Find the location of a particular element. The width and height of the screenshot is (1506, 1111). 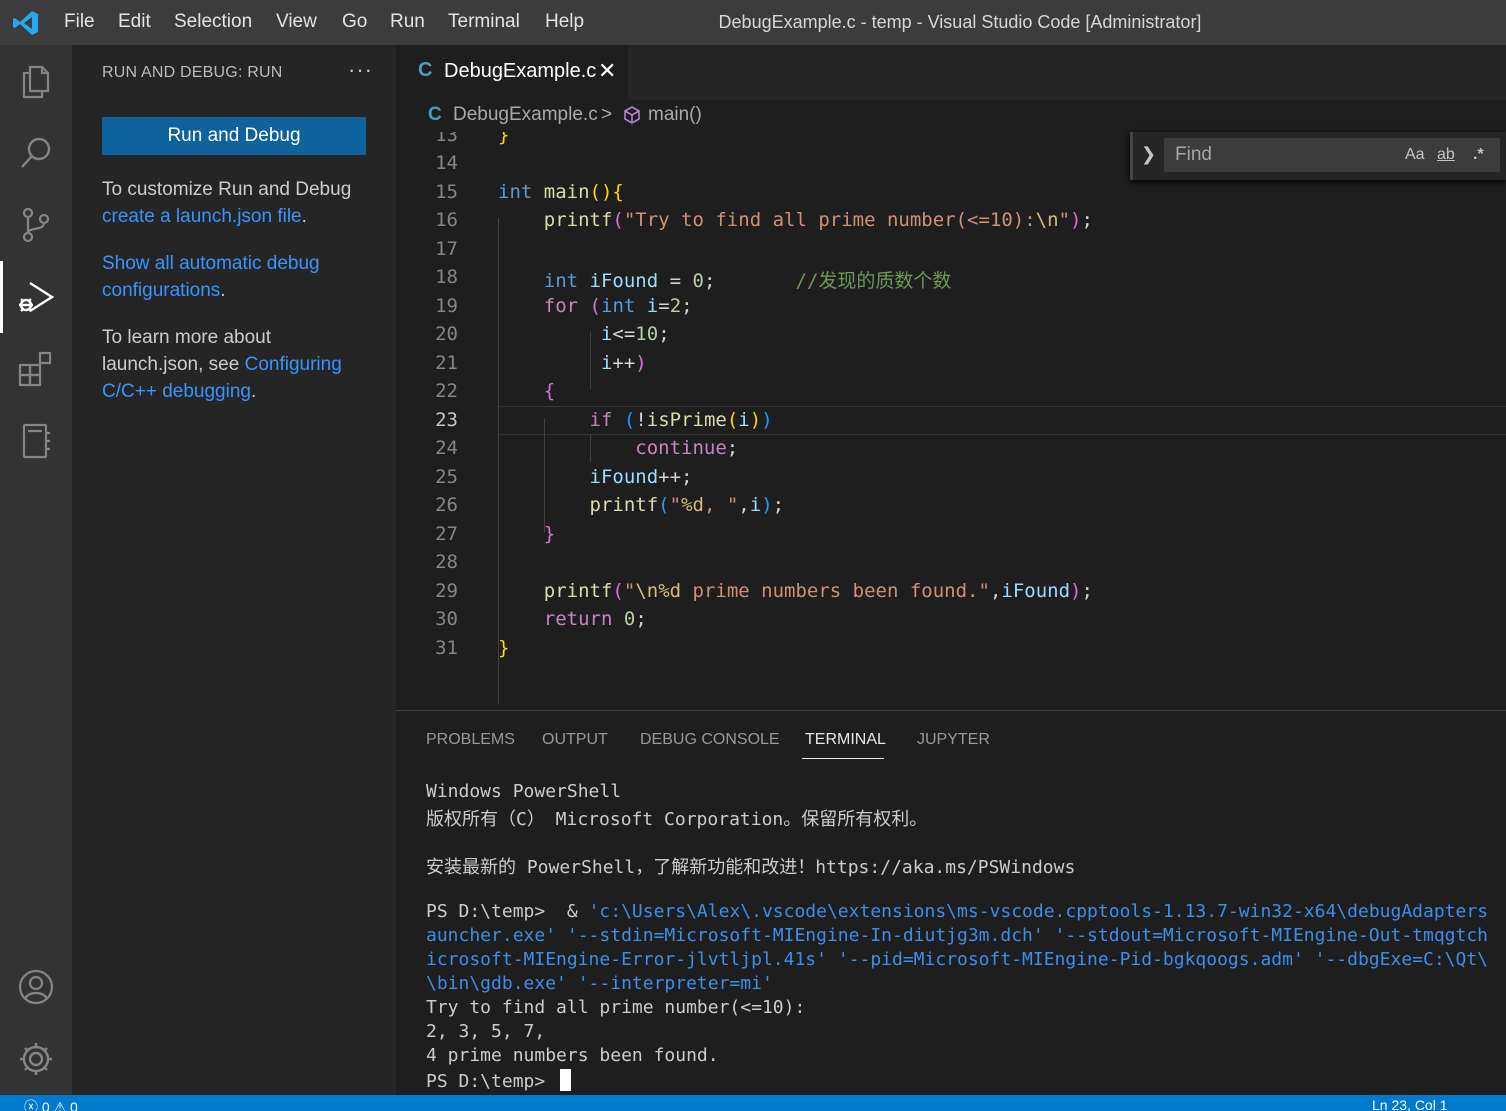

breadcrumb-file: DebugExample.c is located at coordinates (525, 115).